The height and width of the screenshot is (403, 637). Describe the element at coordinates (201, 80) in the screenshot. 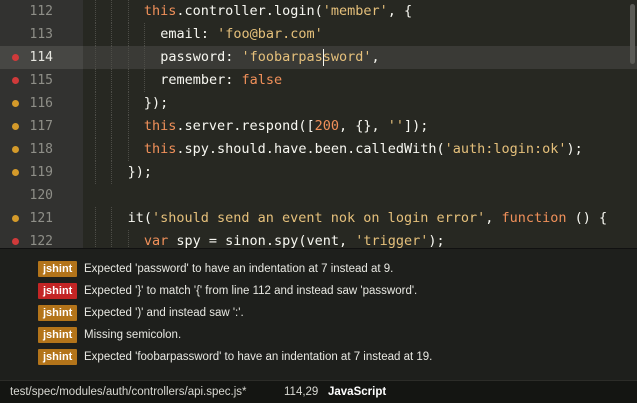

I see `code-token: remember:` at that location.